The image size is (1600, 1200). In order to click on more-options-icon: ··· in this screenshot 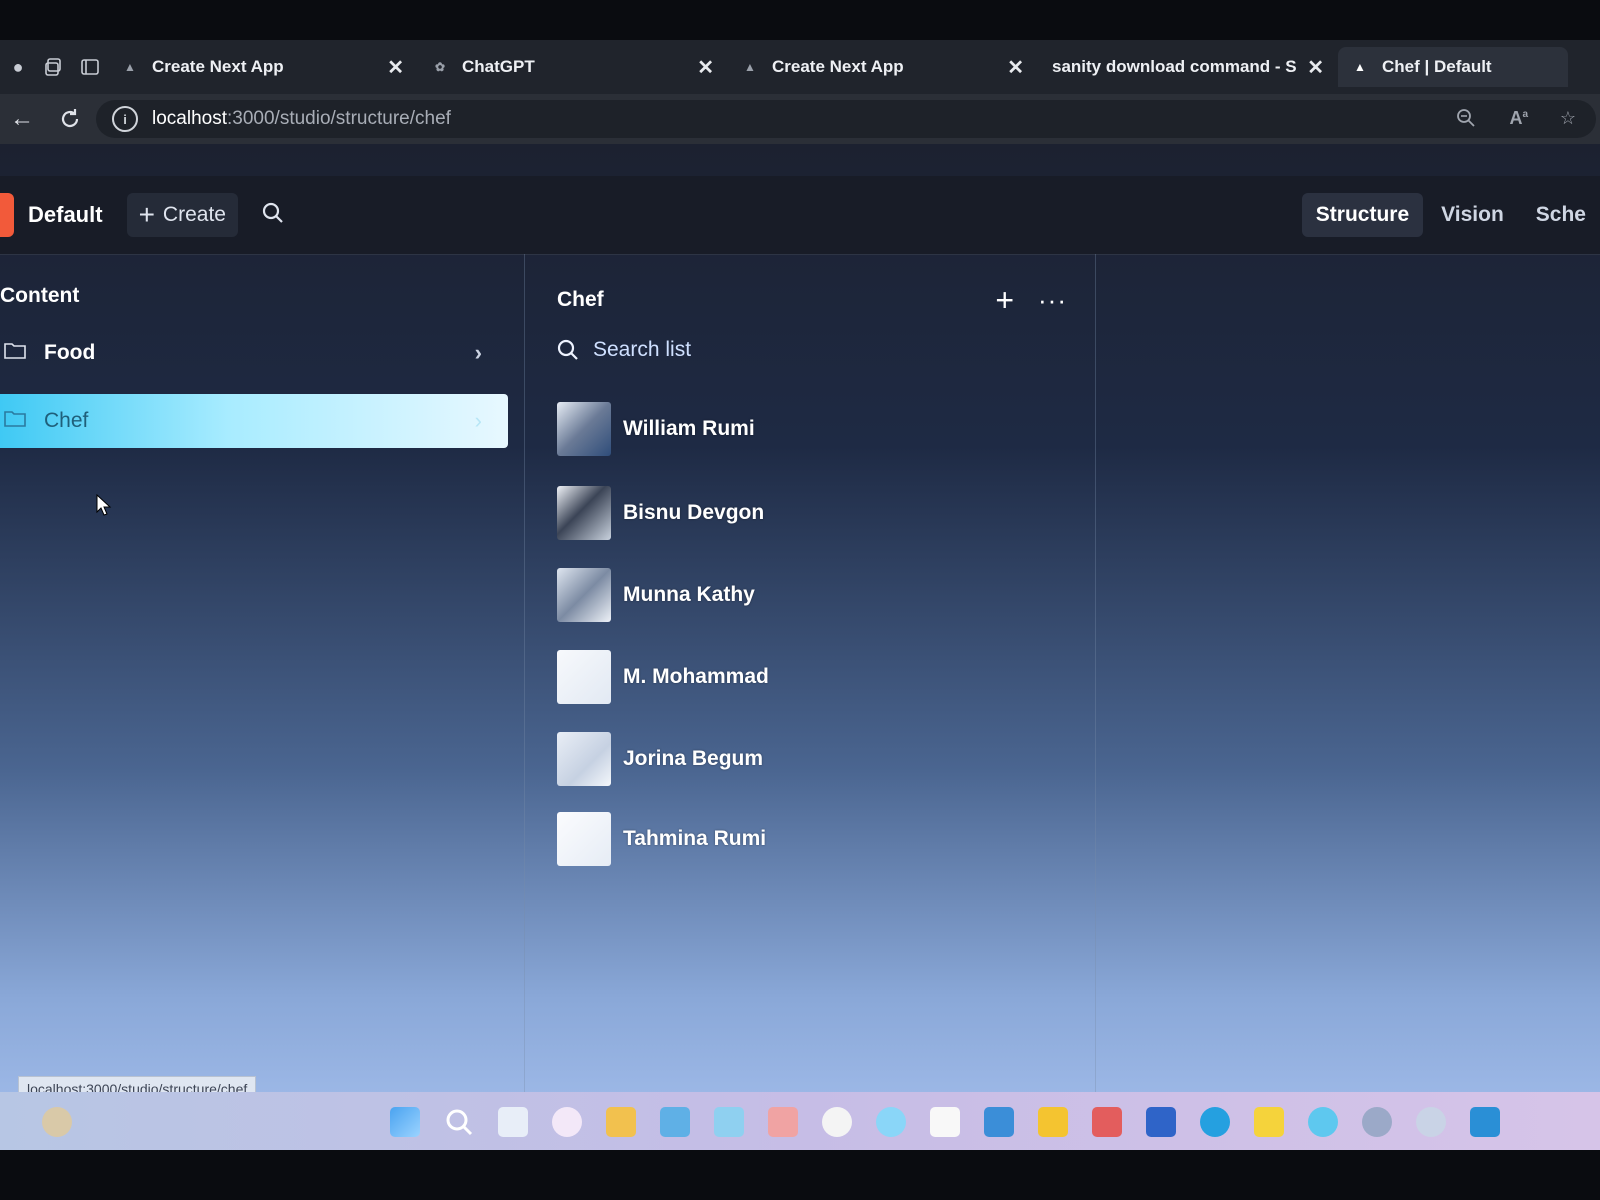, I will do `click(1052, 300)`.